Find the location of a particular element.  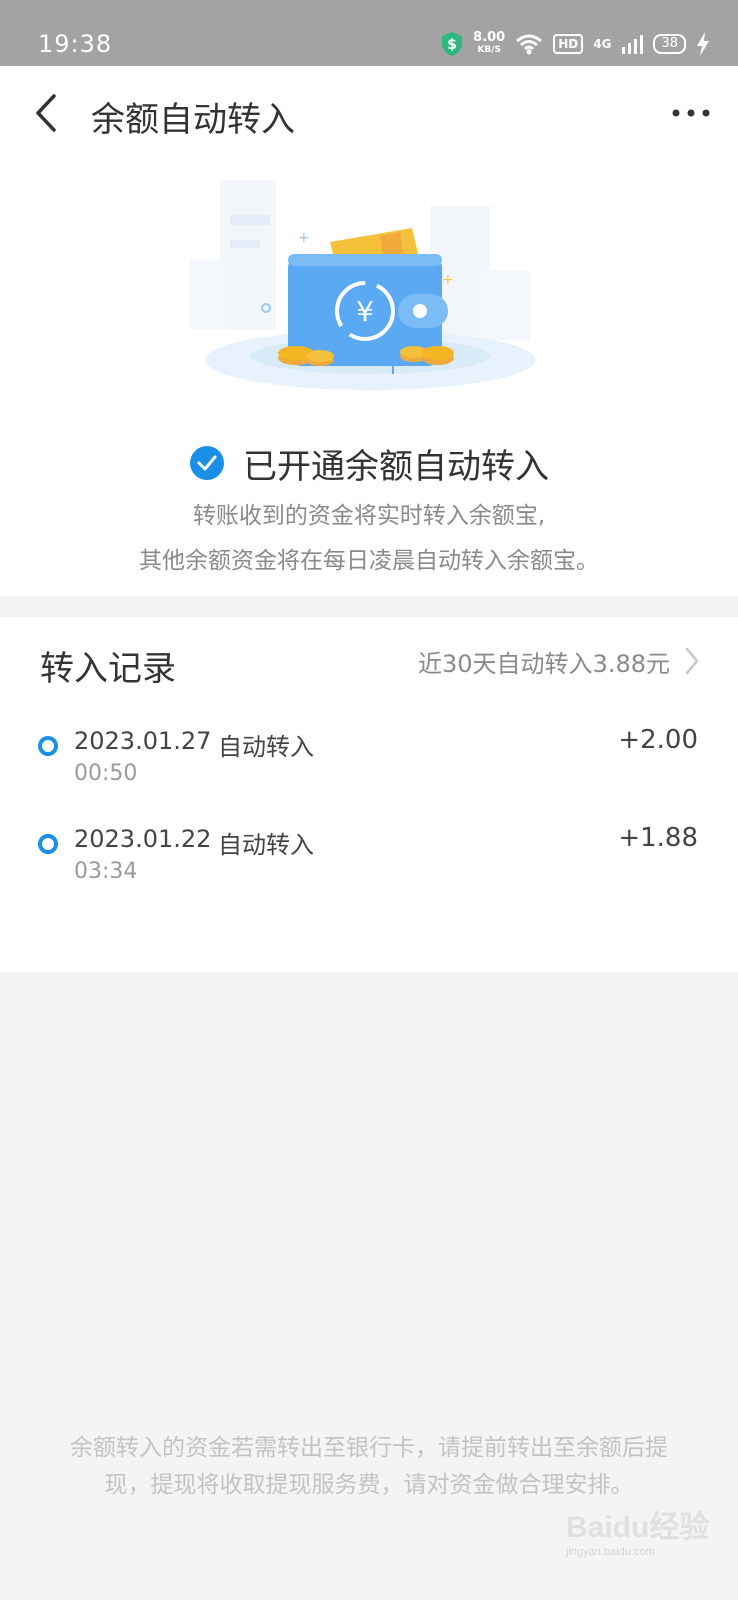

record-item: 2023.01.27 自动转入 00:50 +2.00 is located at coordinates (369, 757).